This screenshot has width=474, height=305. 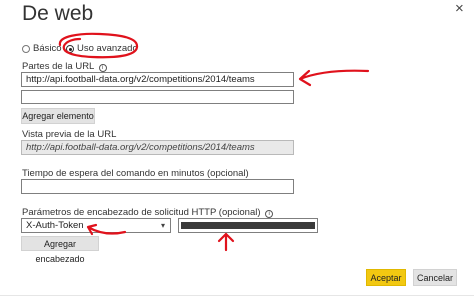 What do you see at coordinates (98, 45) in the screenshot?
I see `annotation-circle-advanced` at bounding box center [98, 45].